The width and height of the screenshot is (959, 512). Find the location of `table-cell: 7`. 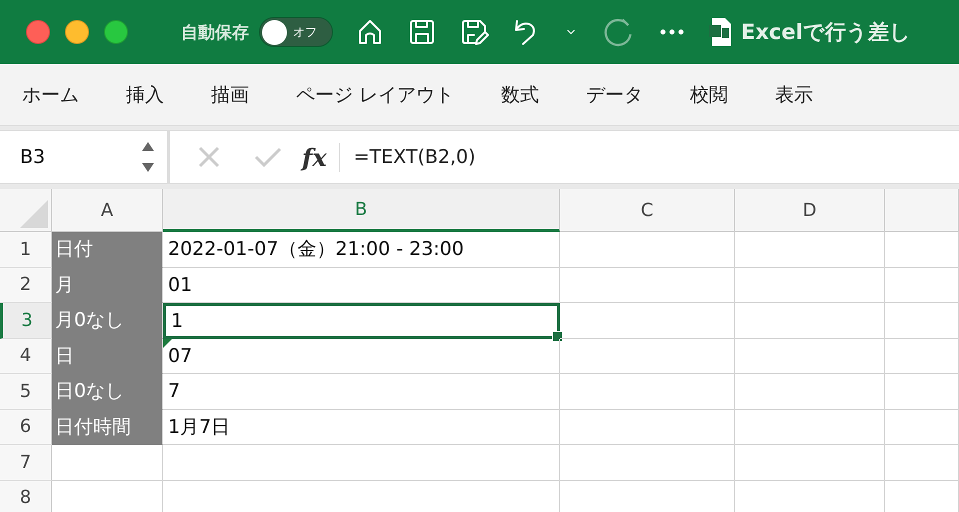

table-cell: 7 is located at coordinates (361, 392).